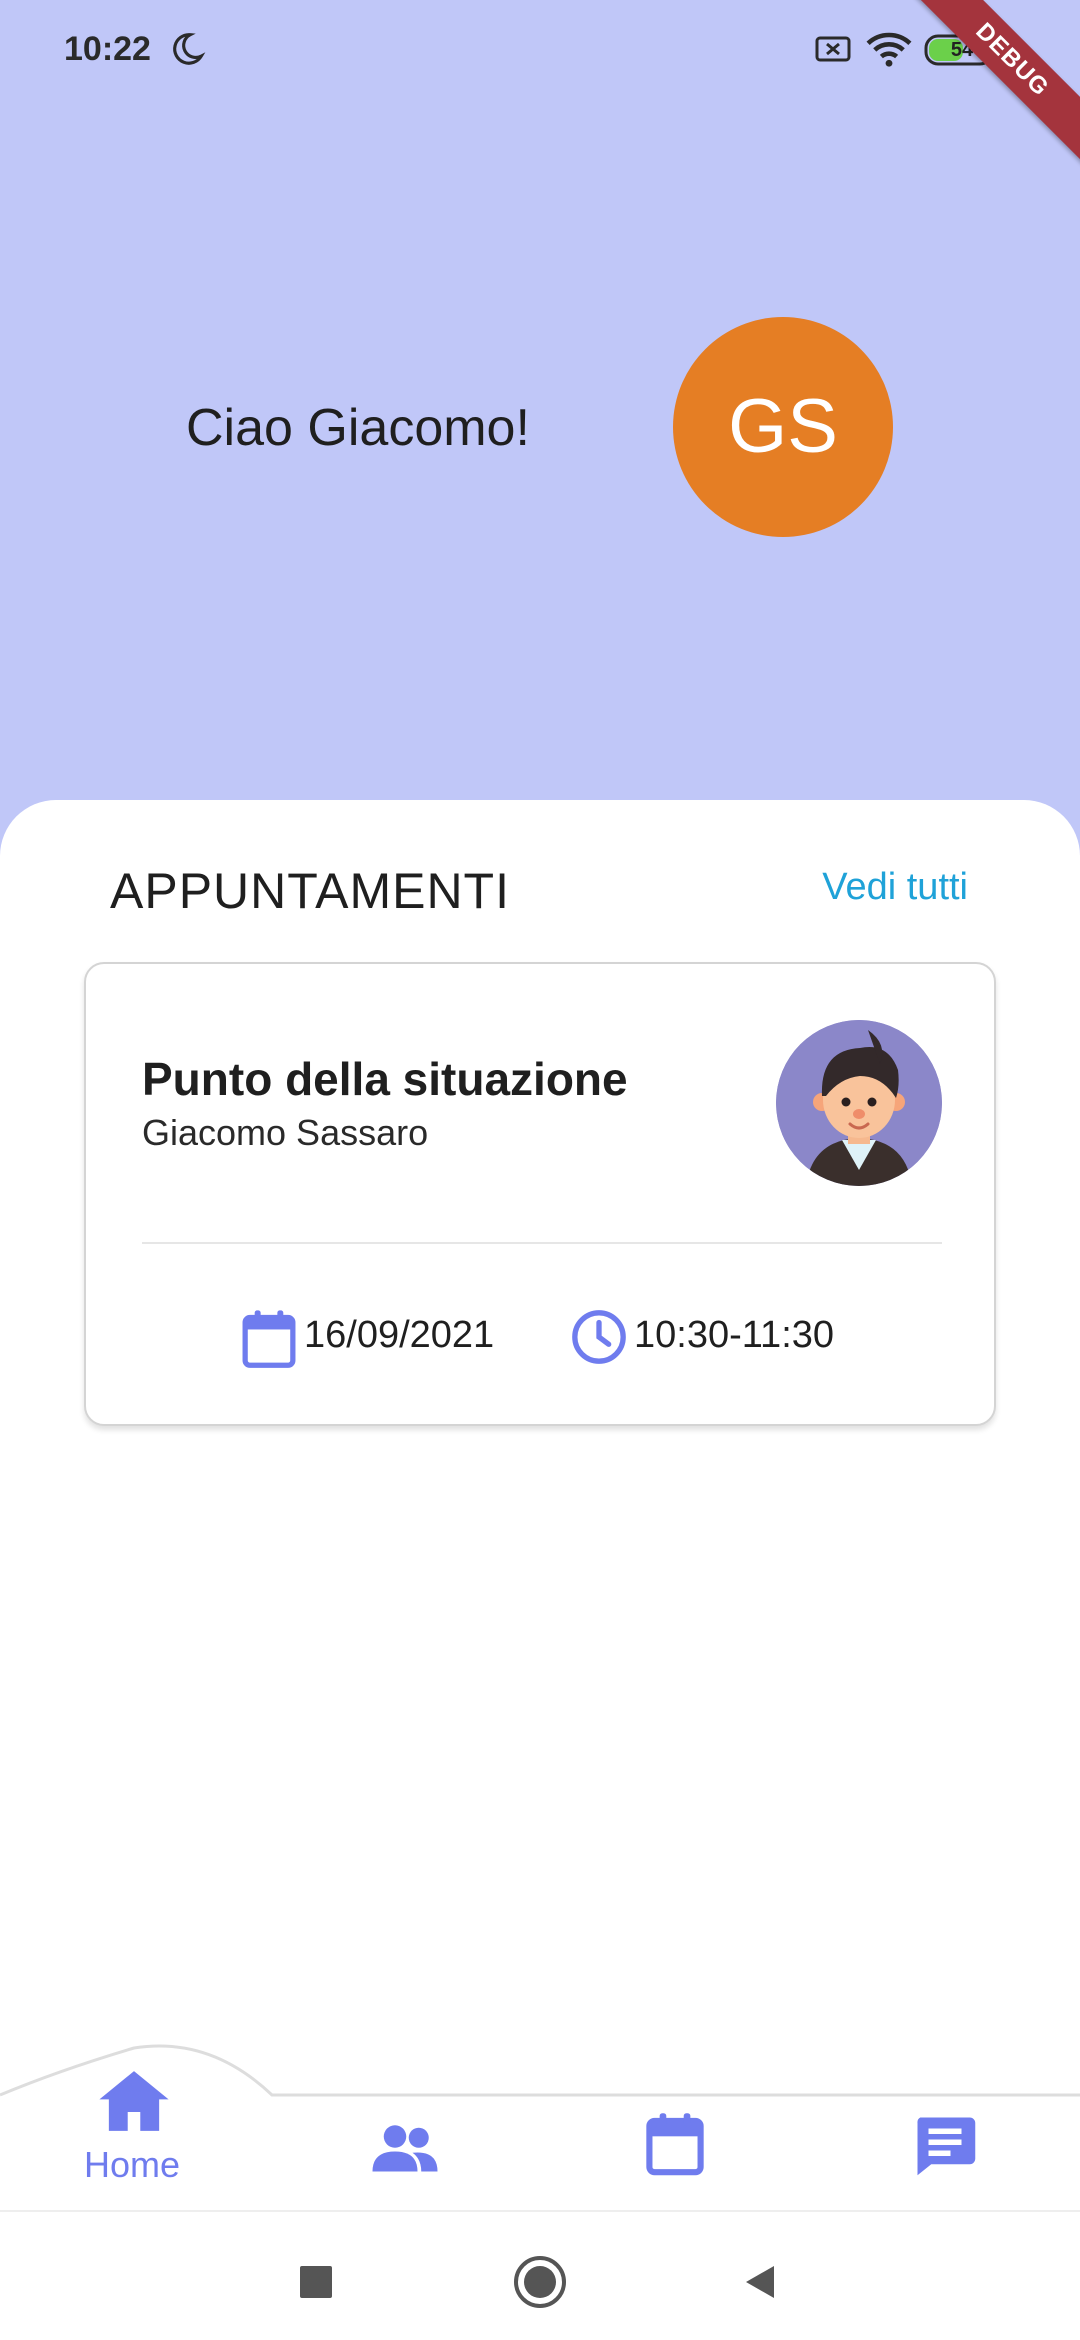 Image resolution: width=1080 pixels, height=2340 pixels. Describe the element at coordinates (405, 2149) in the screenshot. I see `people-icon` at that location.